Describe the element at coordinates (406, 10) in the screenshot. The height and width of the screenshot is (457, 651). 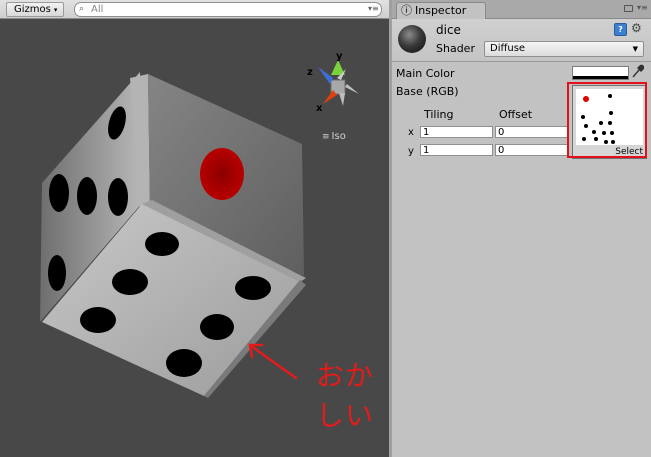
I see `info-icon: ⓘ` at that location.